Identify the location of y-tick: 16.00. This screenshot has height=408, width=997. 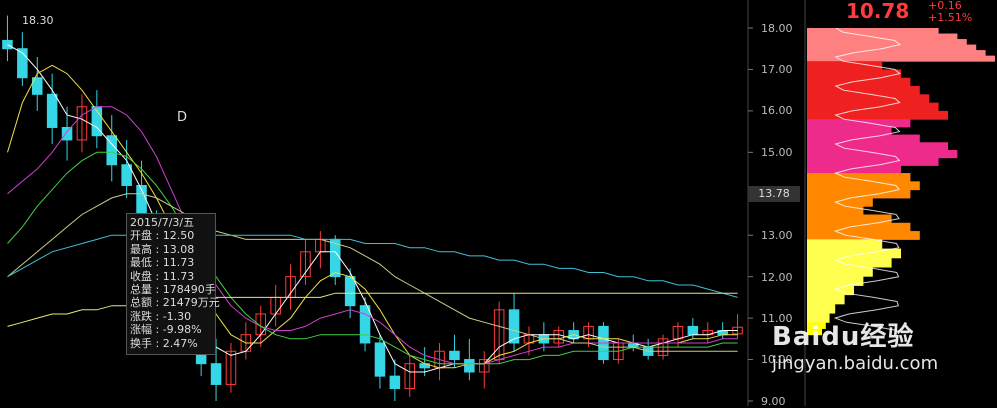
(777, 110).